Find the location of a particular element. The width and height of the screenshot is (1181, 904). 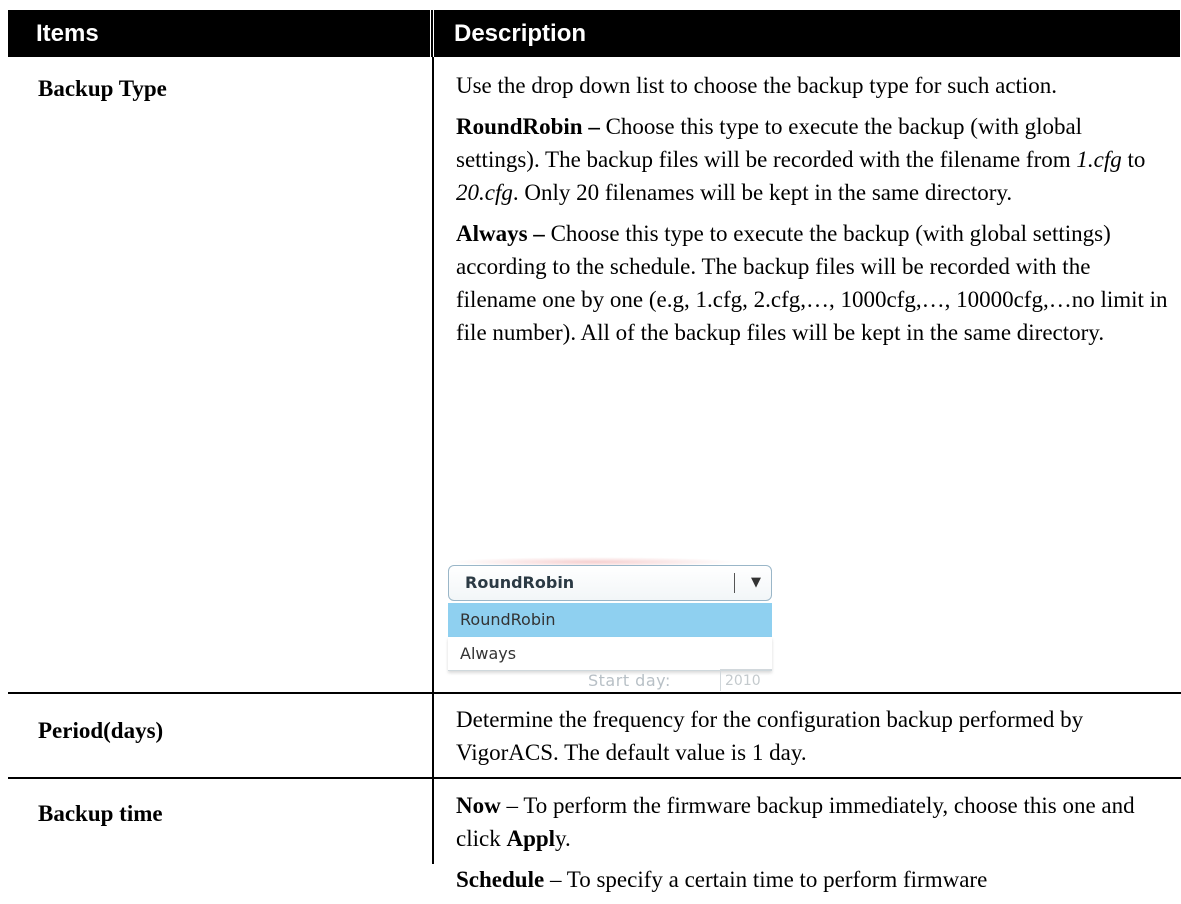

chevron-down-icon: ▼ is located at coordinates (756, 583).